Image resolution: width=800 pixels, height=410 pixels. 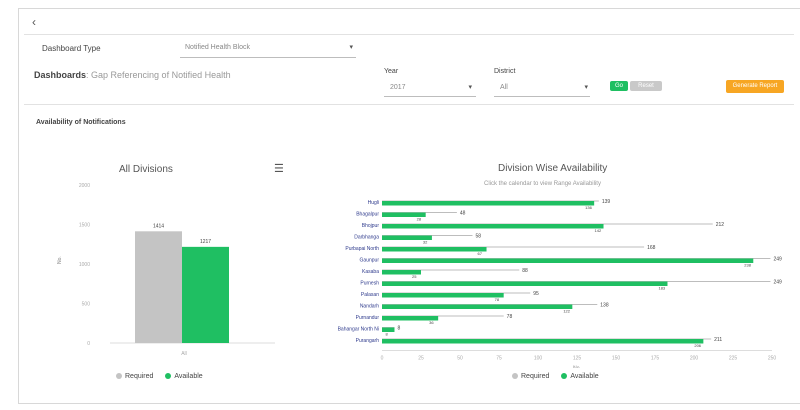 I want to click on data-label-available: 183, so click(x=661, y=288).